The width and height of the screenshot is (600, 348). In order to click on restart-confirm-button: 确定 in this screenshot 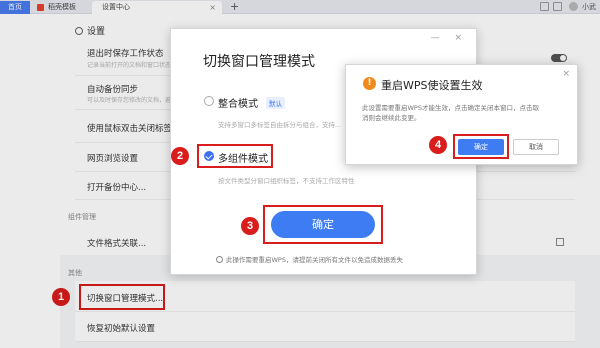, I will do `click(481, 147)`.